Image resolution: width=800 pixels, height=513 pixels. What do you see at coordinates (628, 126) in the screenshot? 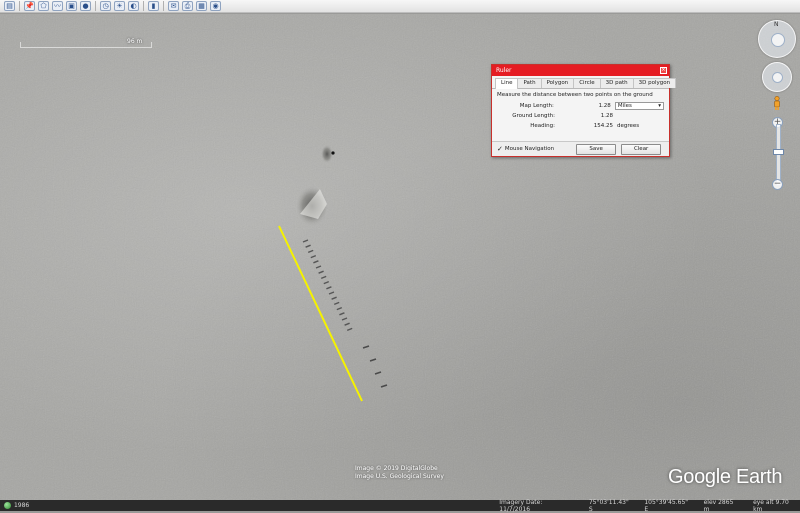
I see `heading-unit: degrees` at bounding box center [628, 126].